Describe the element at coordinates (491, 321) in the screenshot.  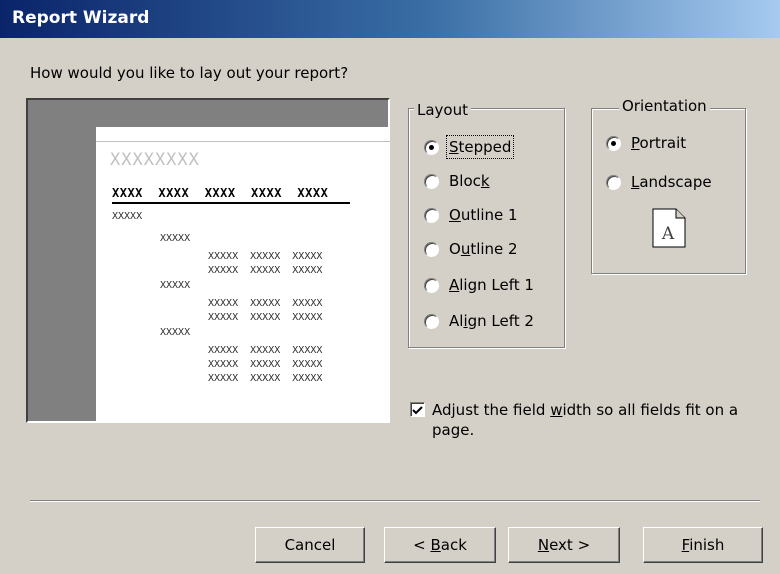
I see `radio-label: Align Left 2` at that location.